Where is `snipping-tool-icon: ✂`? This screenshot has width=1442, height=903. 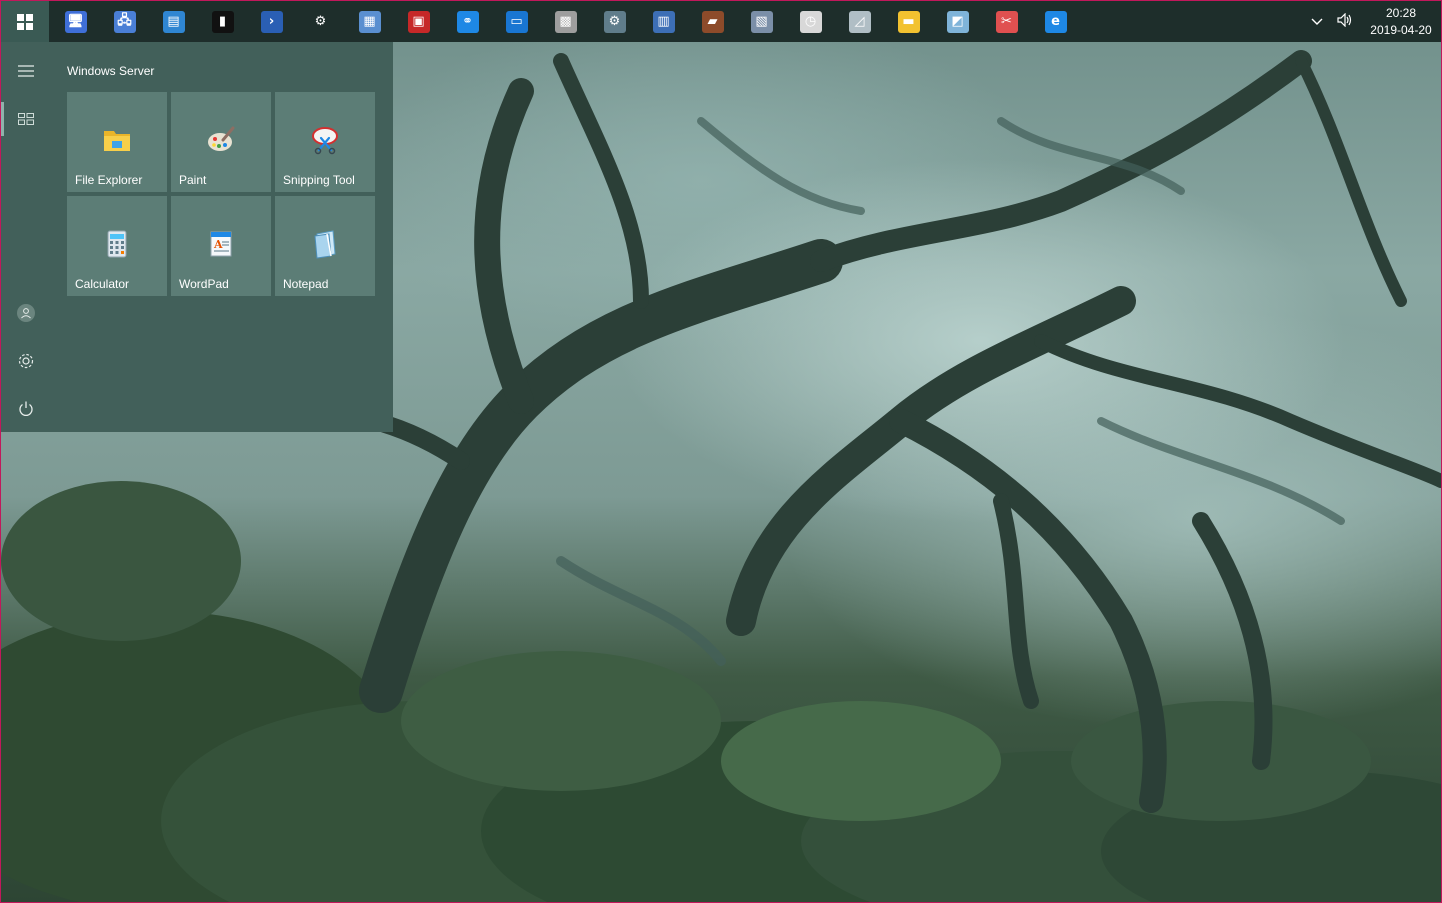
snipping-tool-icon: ✂ is located at coordinates (1006, 21).